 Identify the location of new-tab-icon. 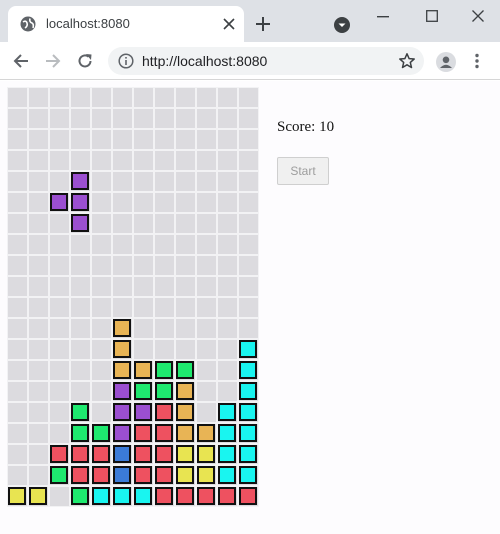
(263, 24).